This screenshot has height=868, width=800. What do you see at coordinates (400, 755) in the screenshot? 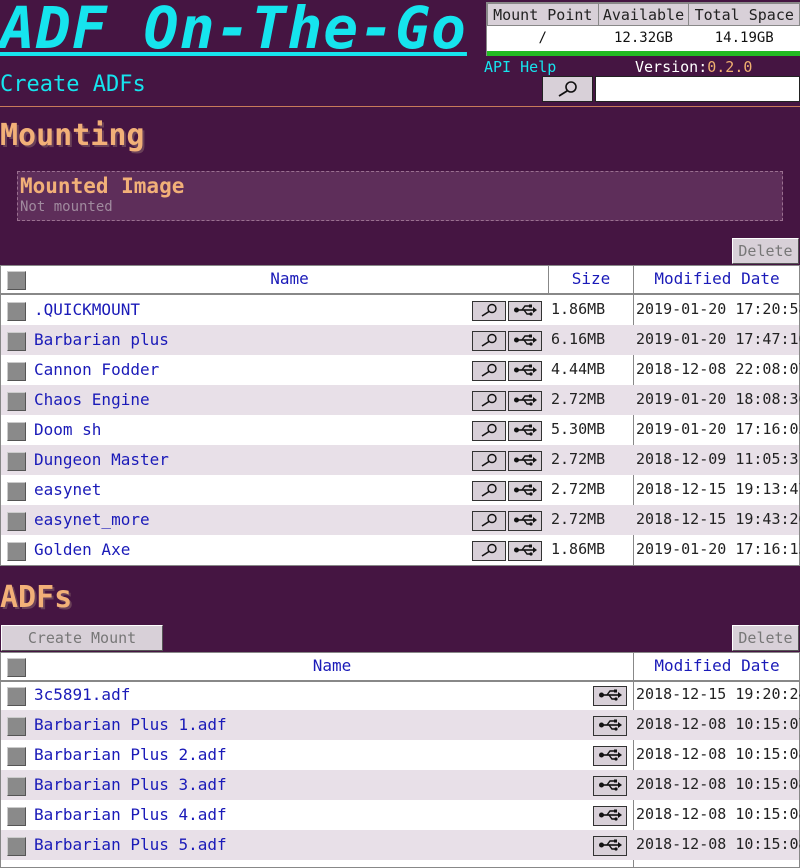
I see `table-row: Barbarian Plus 2.adf 2018-12-08 10:15:08` at bounding box center [400, 755].